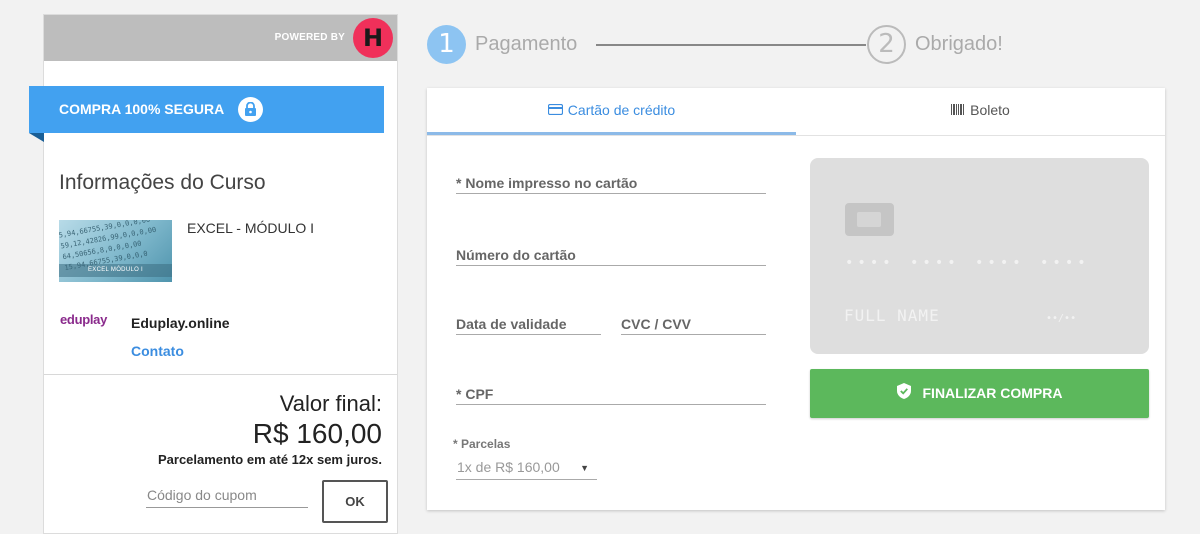 Image resolution: width=1200 pixels, height=534 pixels. I want to click on step-connector, so click(731, 45).